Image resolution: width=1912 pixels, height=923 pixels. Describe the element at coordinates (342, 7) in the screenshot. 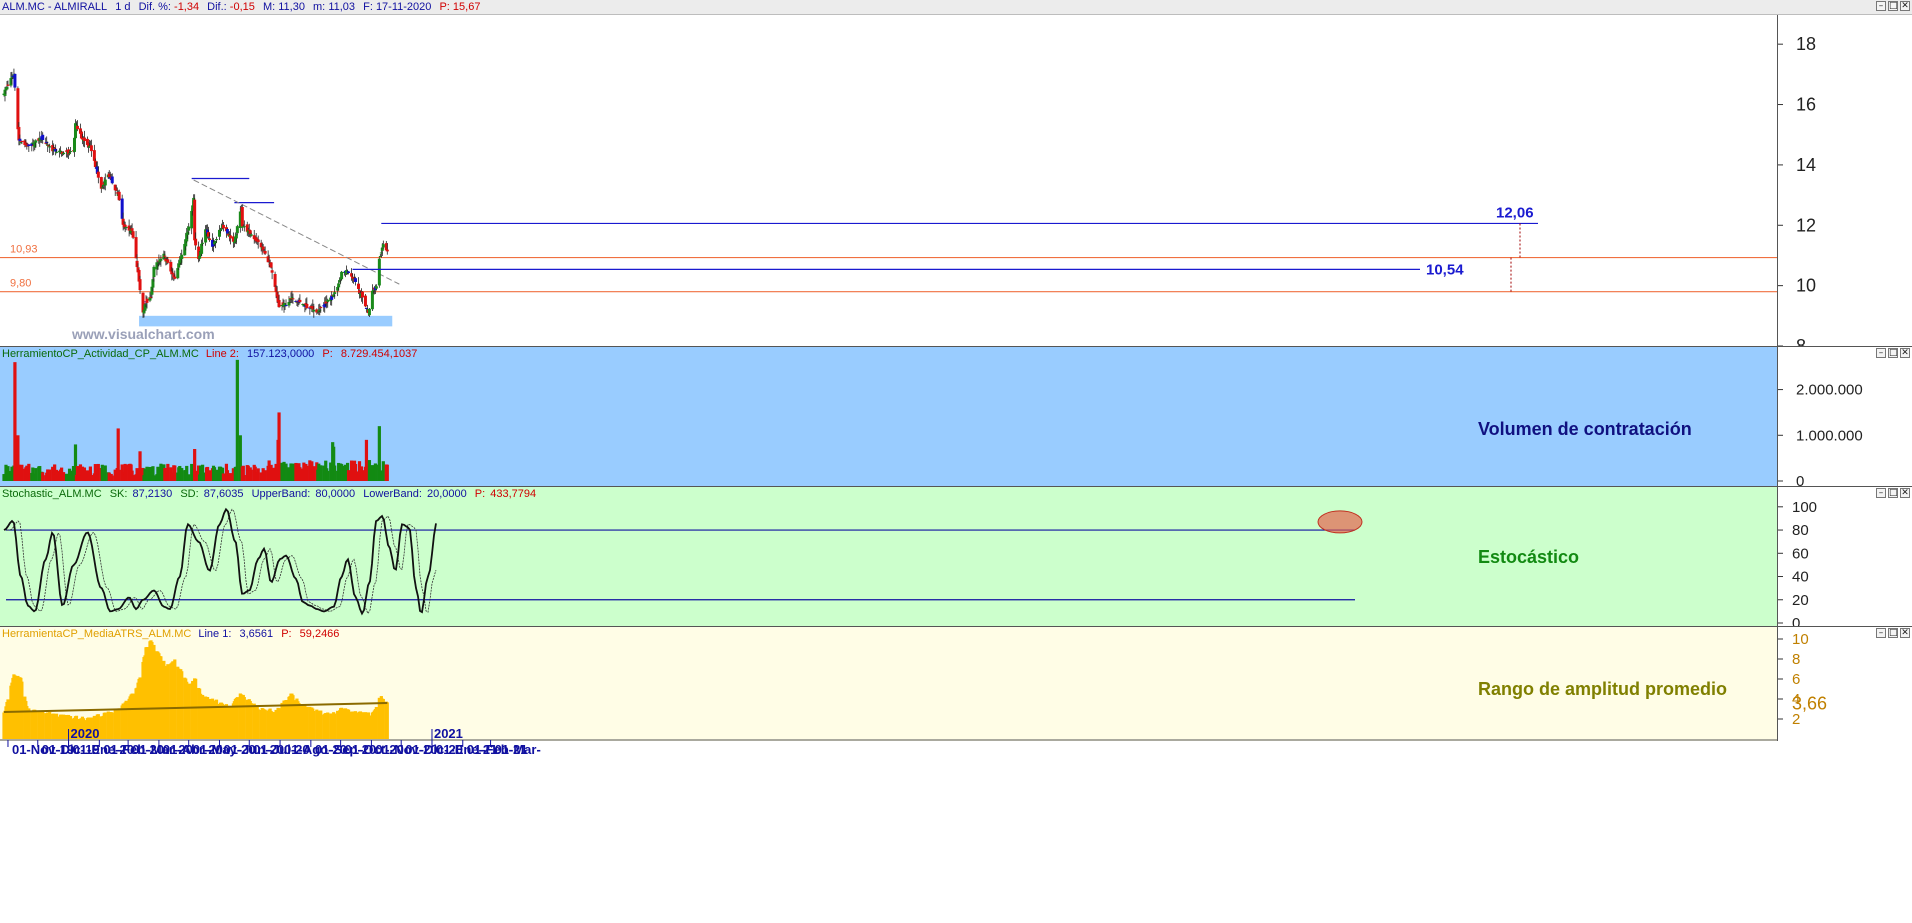

I see `min-value: 11,03` at that location.